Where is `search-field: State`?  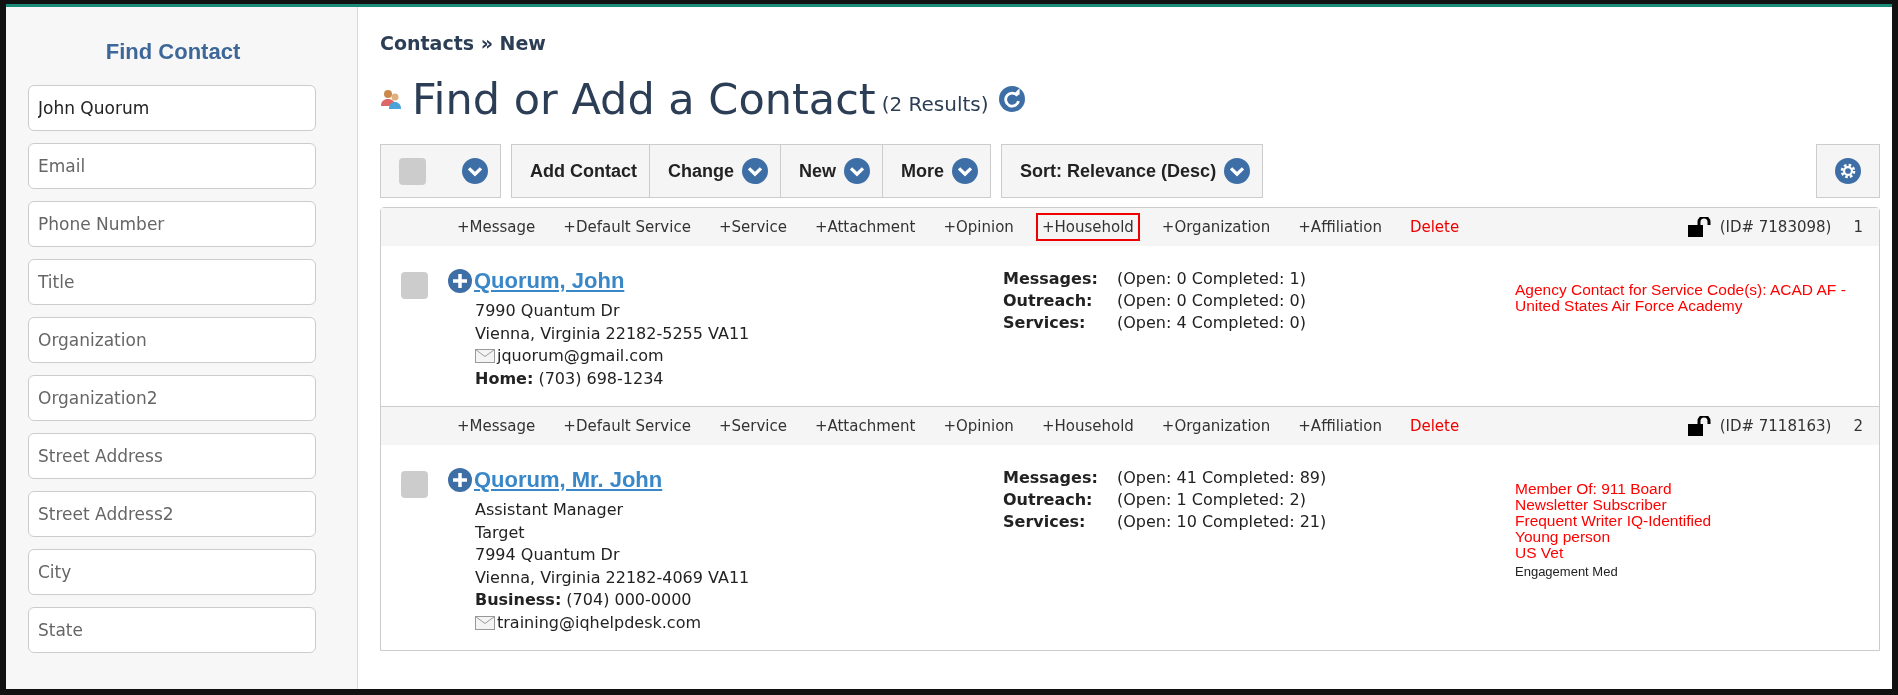 search-field: State is located at coordinates (172, 630).